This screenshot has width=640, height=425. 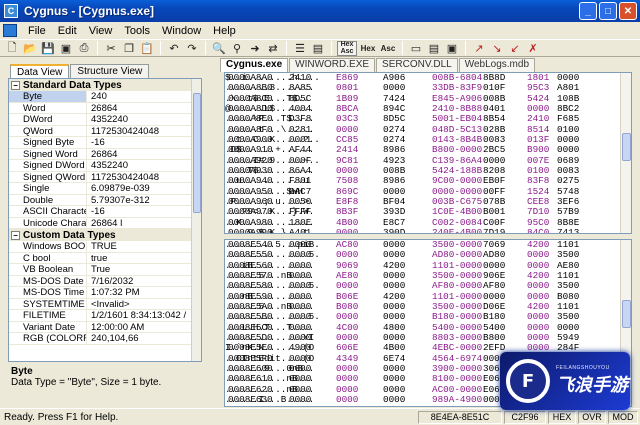 What do you see at coordinates (273, 48) in the screenshot?
I see `replace-icon: ⇄` at bounding box center [273, 48].